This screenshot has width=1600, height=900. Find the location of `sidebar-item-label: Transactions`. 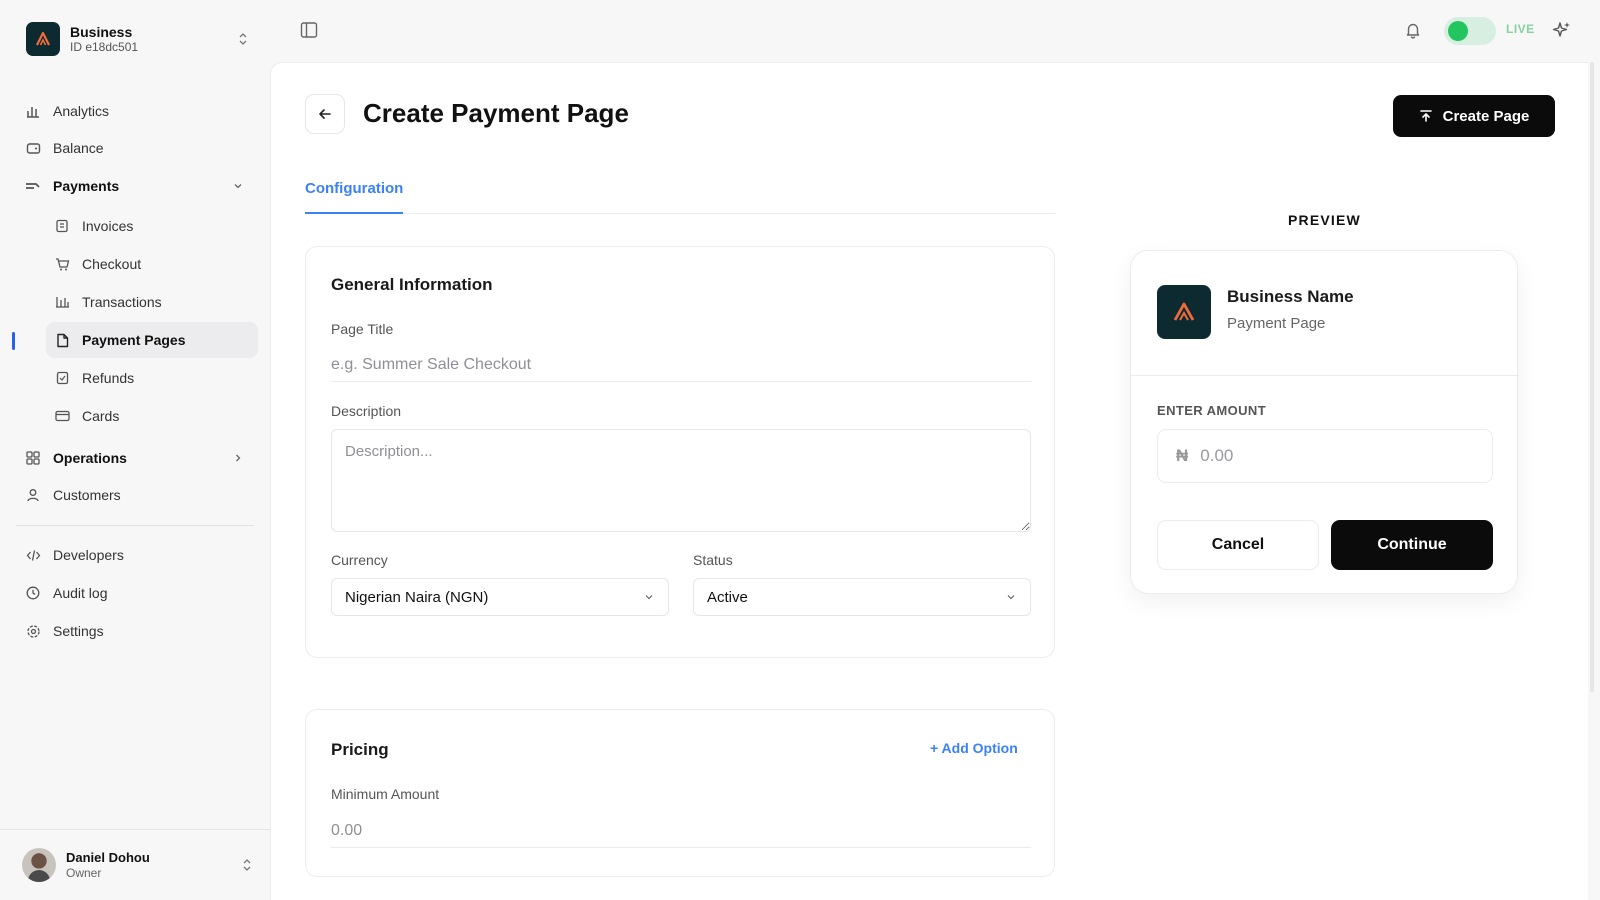

sidebar-item-label: Transactions is located at coordinates (122, 302).